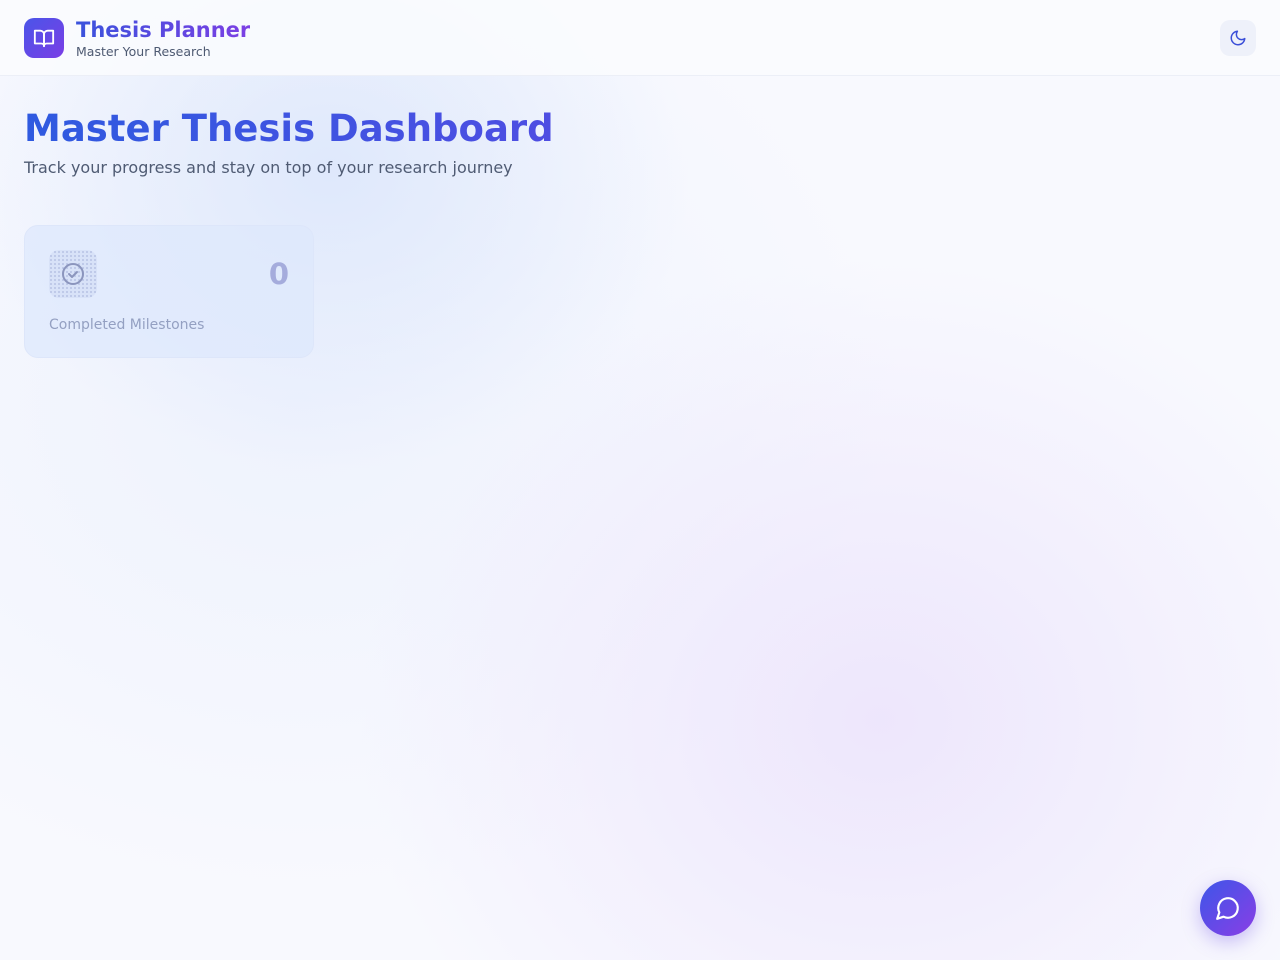 This screenshot has width=1280, height=960. I want to click on book-open-icon, so click(44, 38).